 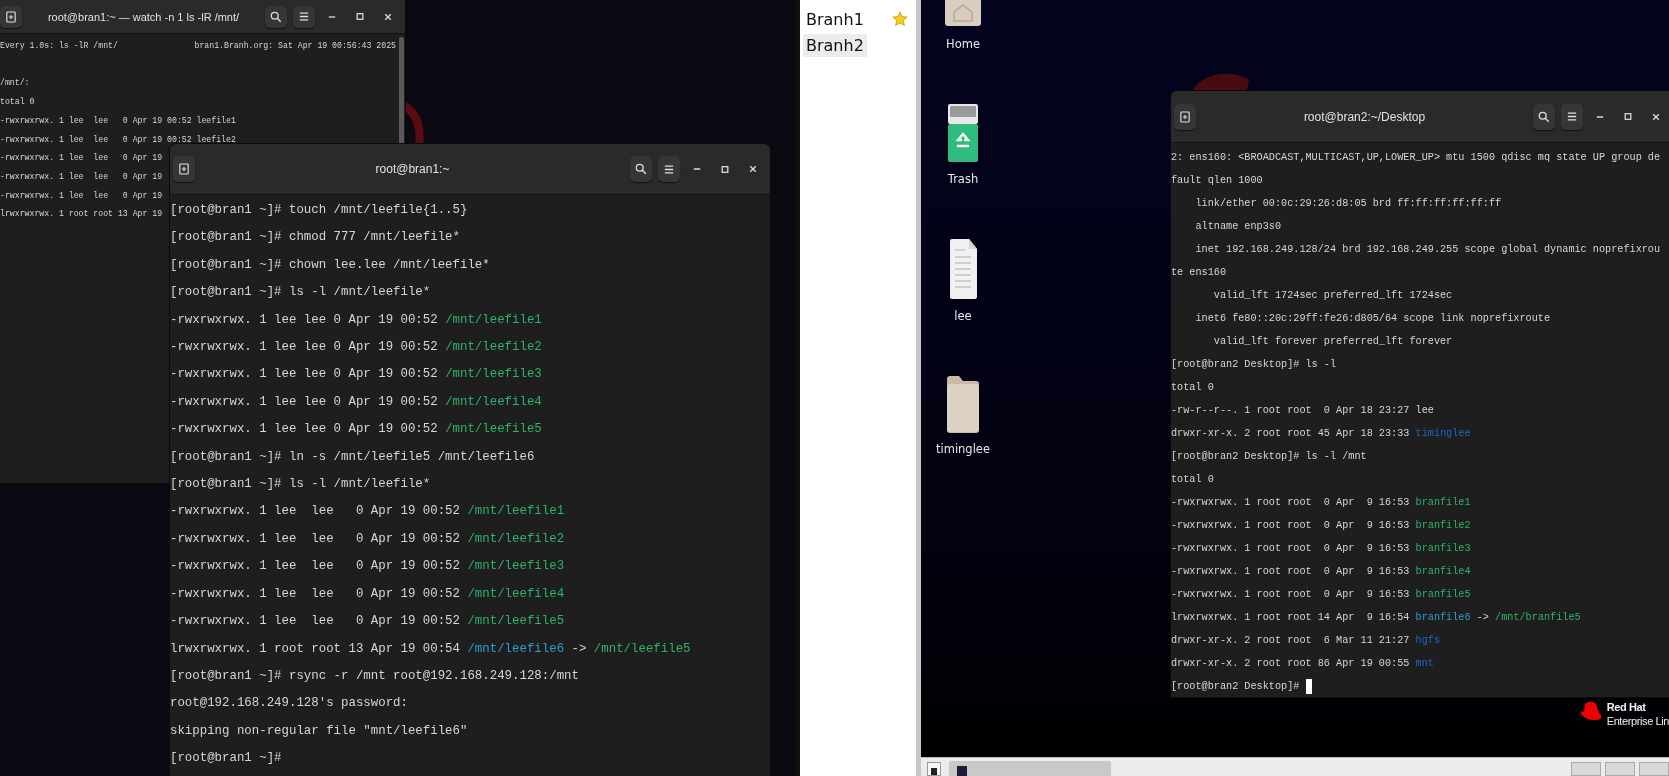 What do you see at coordinates (963, 404) in the screenshot?
I see `folder-icon` at bounding box center [963, 404].